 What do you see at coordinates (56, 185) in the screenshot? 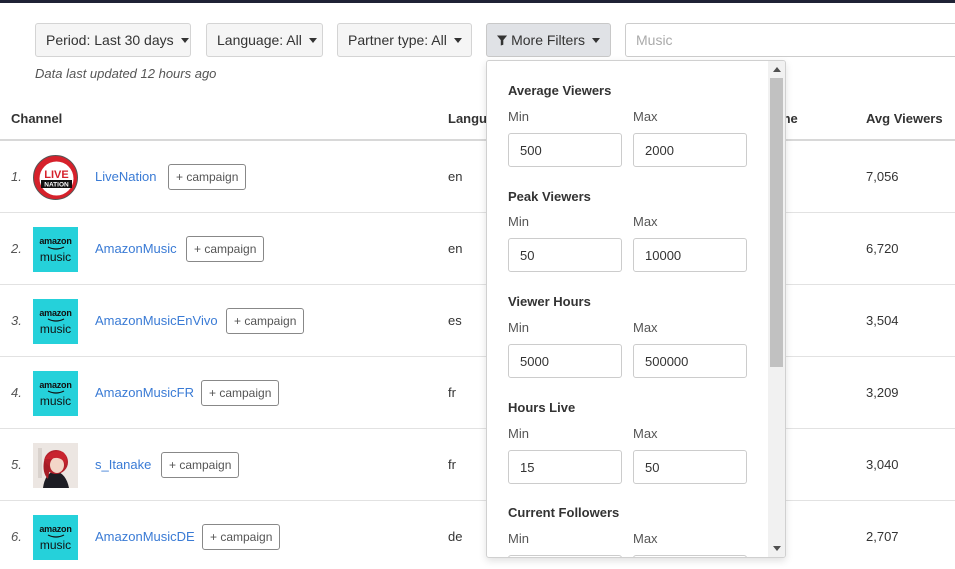
I see `logo-text-nation: NATION` at bounding box center [56, 185].